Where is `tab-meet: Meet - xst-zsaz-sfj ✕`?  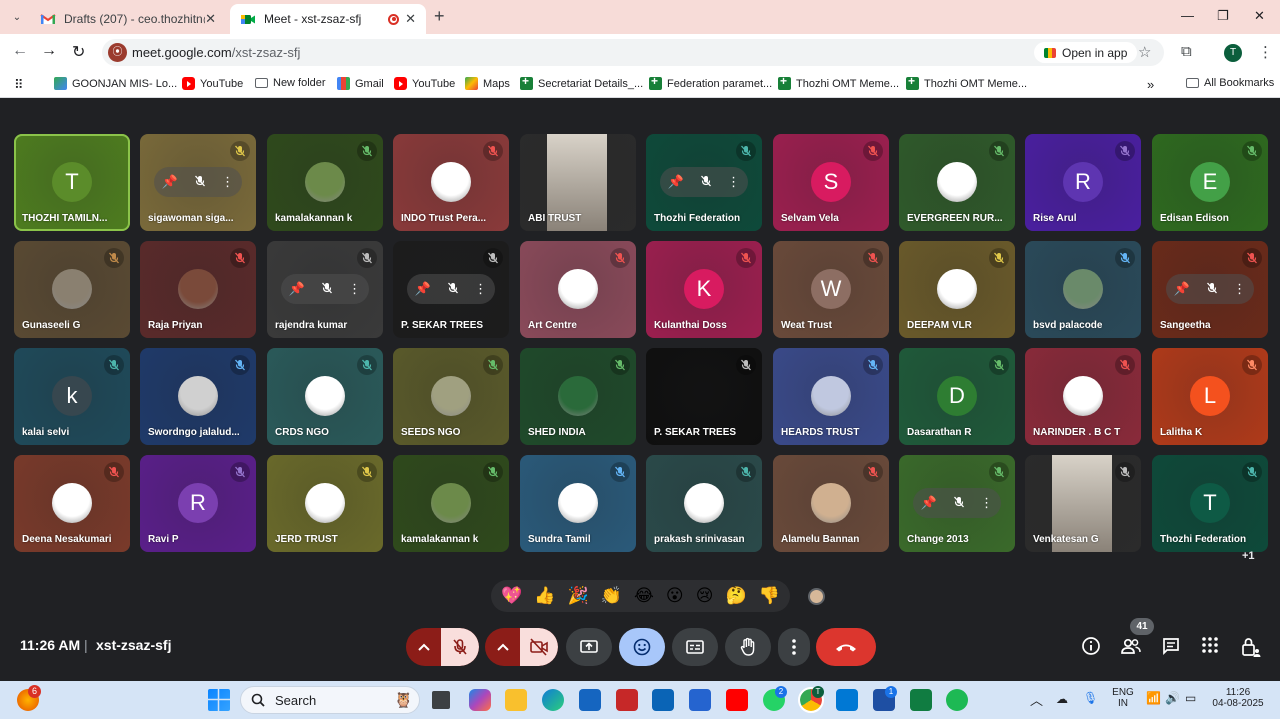 tab-meet: Meet - xst-zsaz-sfj ✕ is located at coordinates (328, 19).